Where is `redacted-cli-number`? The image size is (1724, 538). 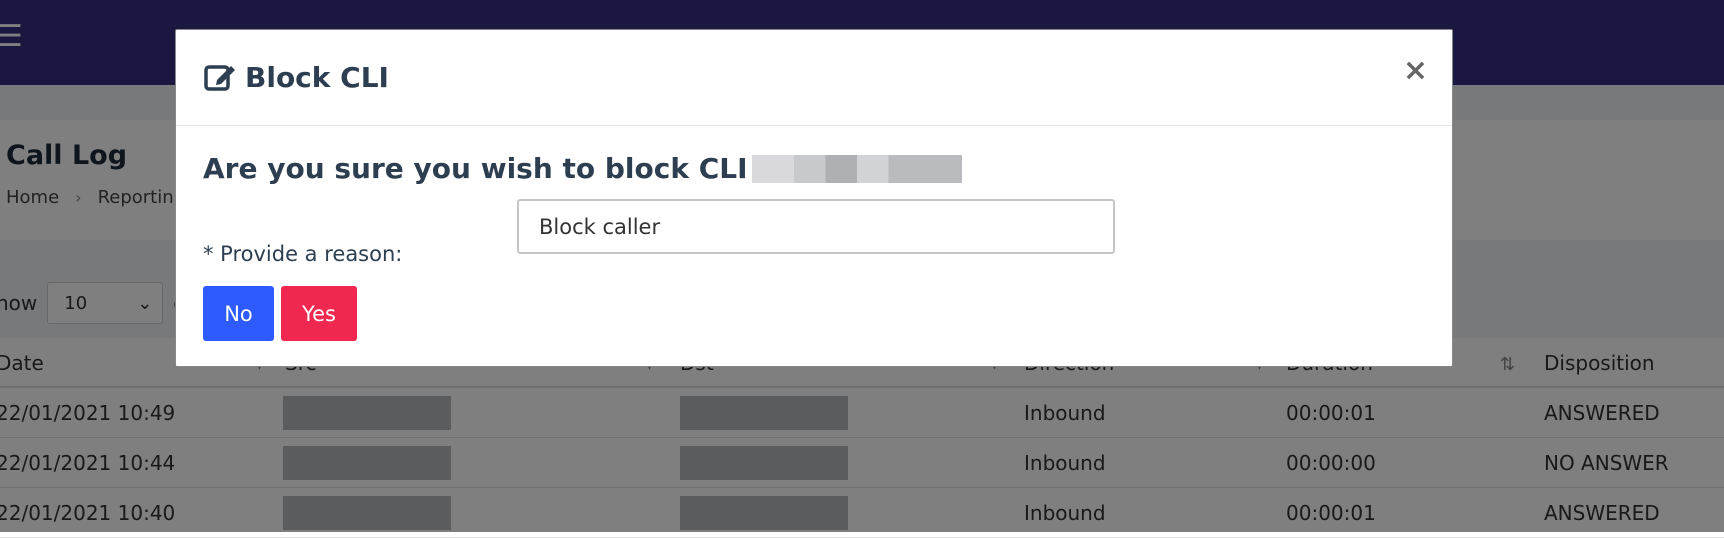
redacted-cli-number is located at coordinates (856, 168).